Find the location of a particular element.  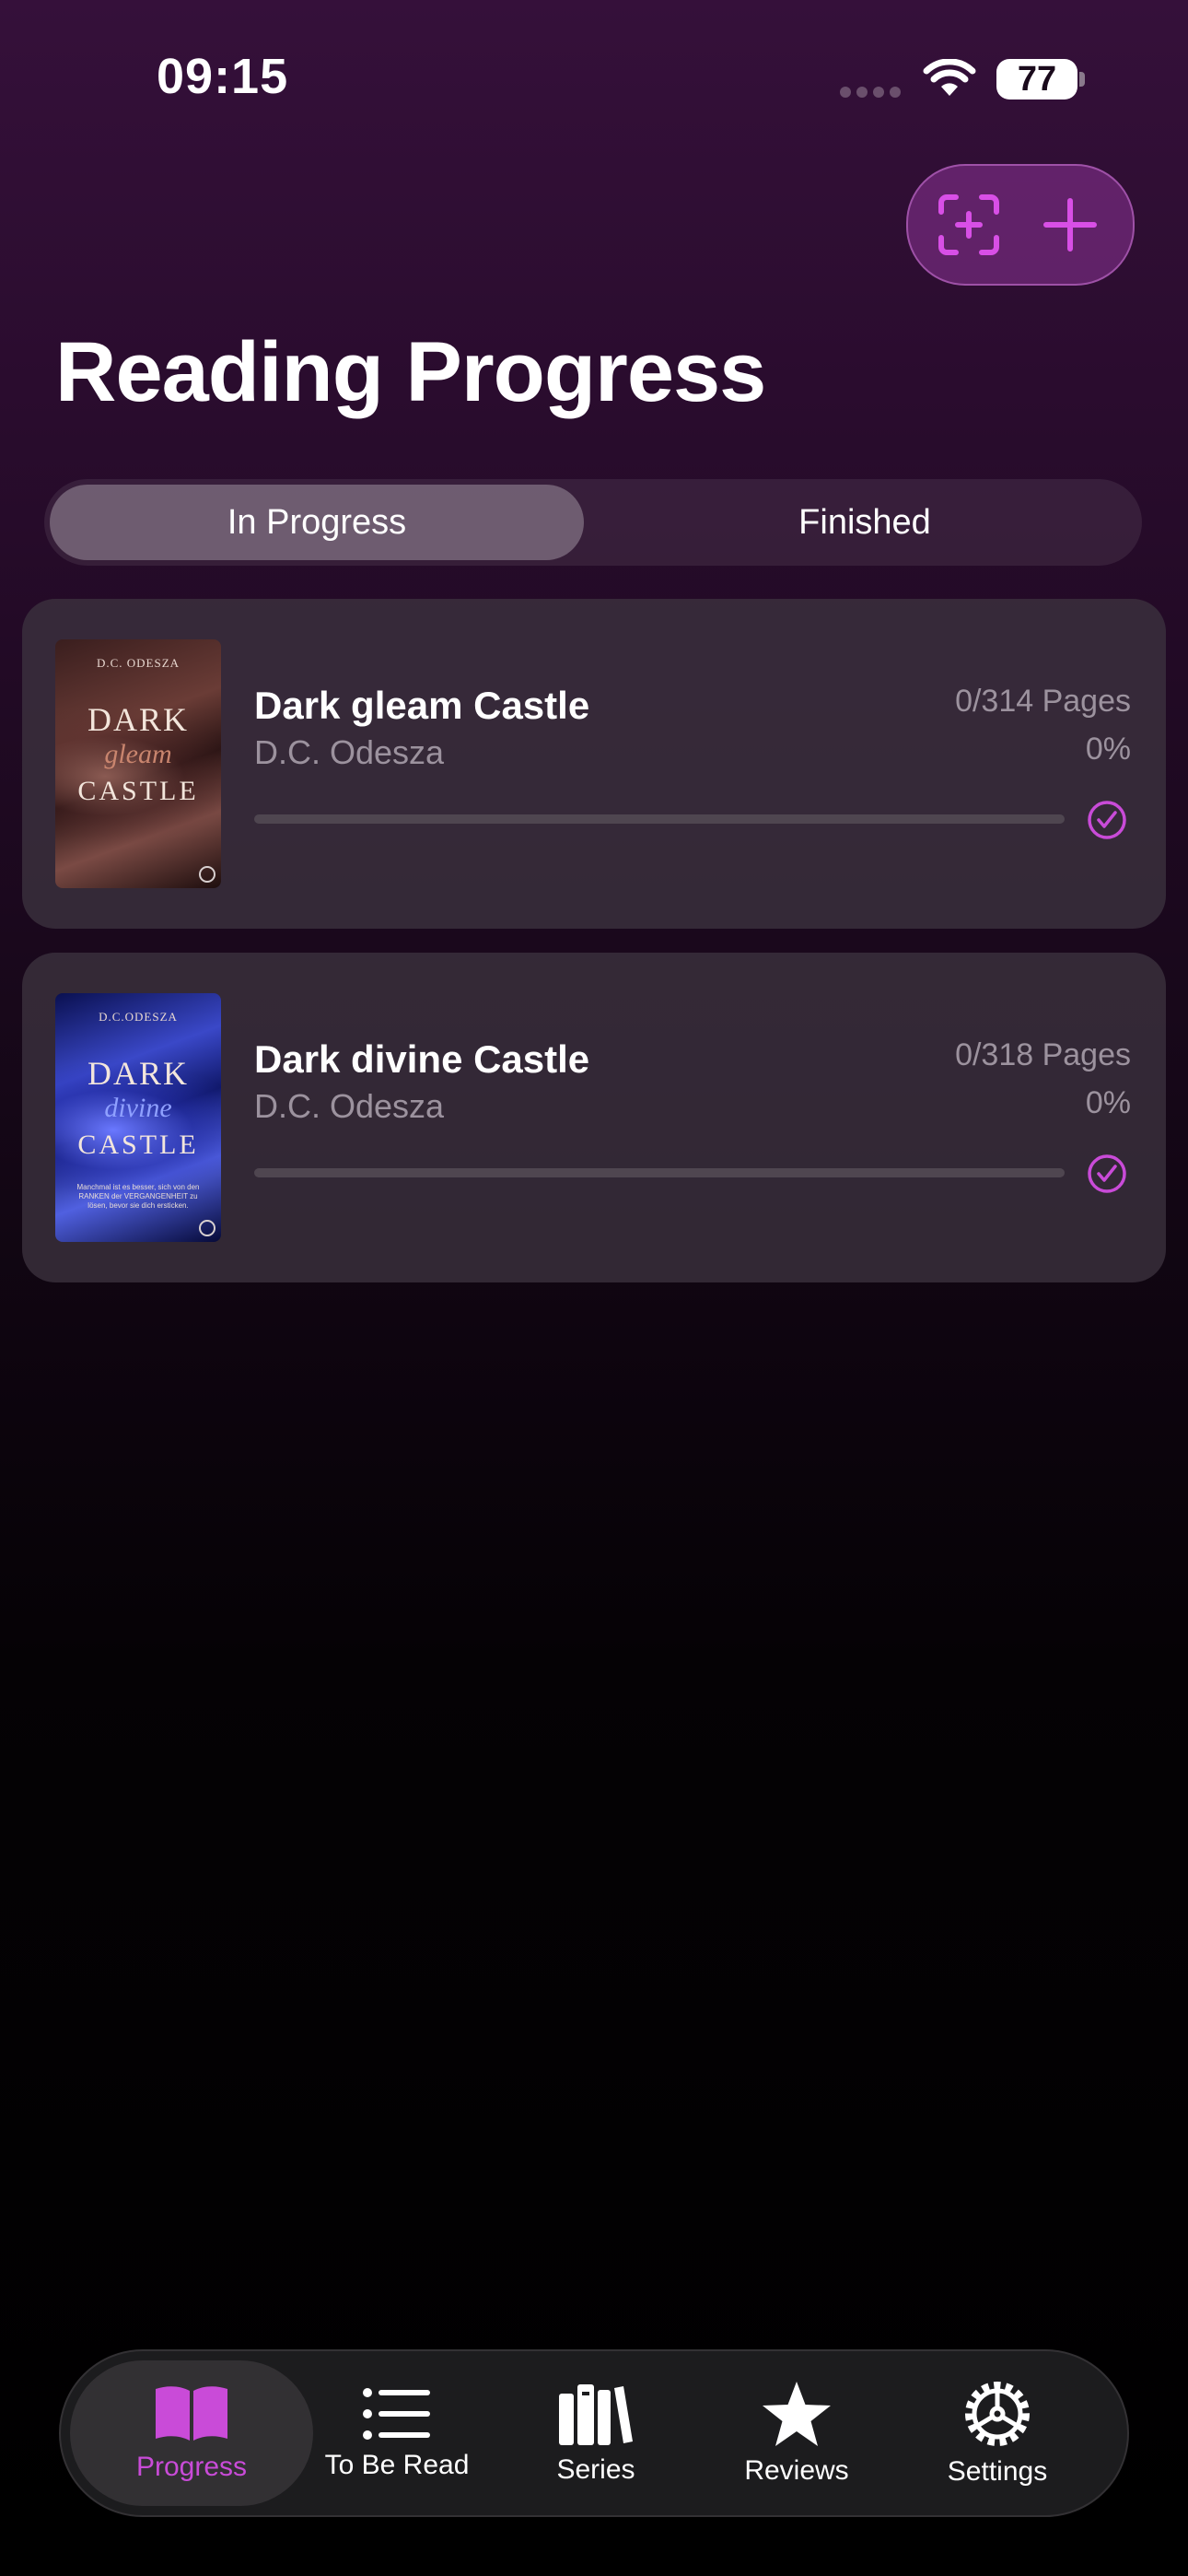

cellular-signal-icon is located at coordinates (870, 92).